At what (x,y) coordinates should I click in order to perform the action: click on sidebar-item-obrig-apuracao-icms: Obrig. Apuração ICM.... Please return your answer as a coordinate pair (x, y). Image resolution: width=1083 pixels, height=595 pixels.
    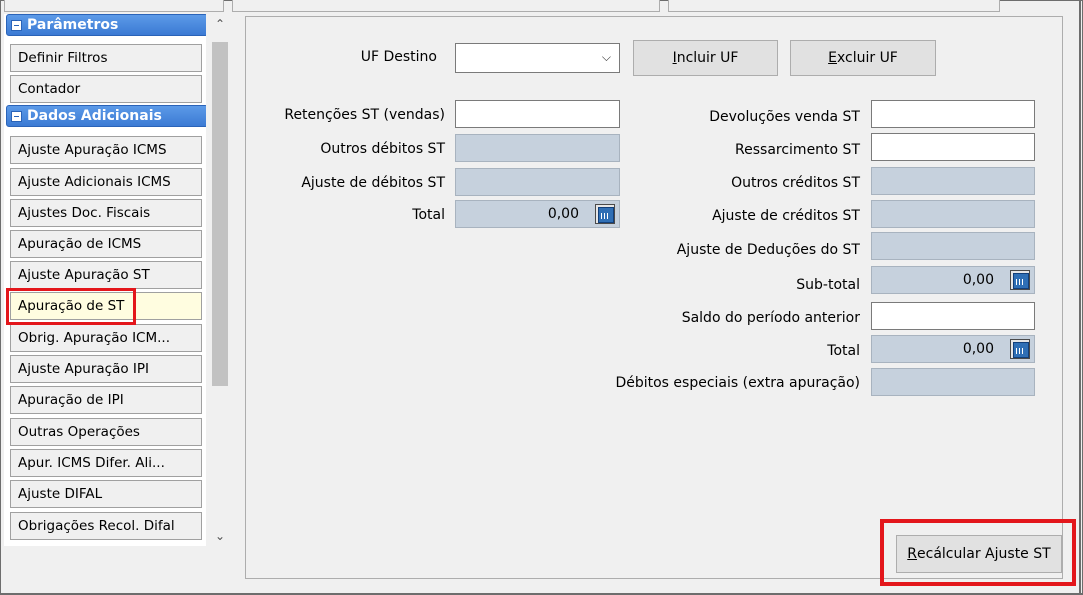
    Looking at the image, I should click on (106, 338).